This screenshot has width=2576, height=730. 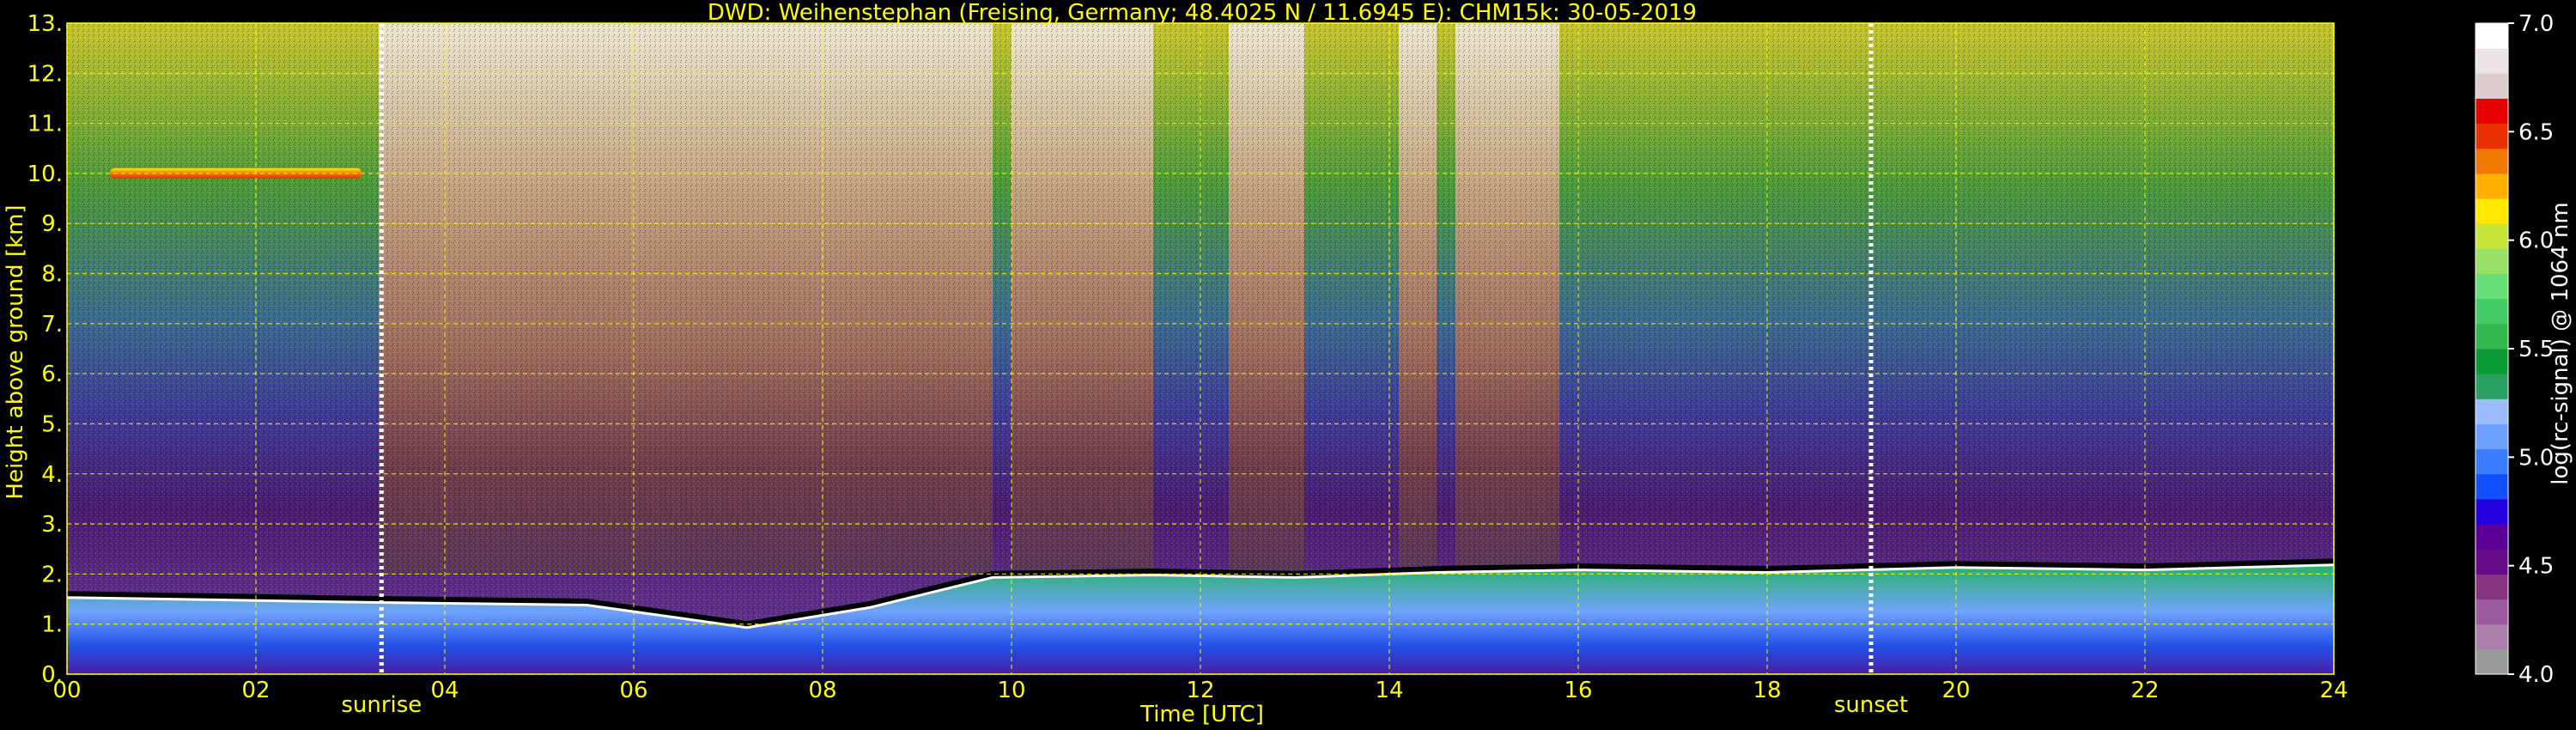 I want to click on y-tick-label: 7., so click(x=52, y=325).